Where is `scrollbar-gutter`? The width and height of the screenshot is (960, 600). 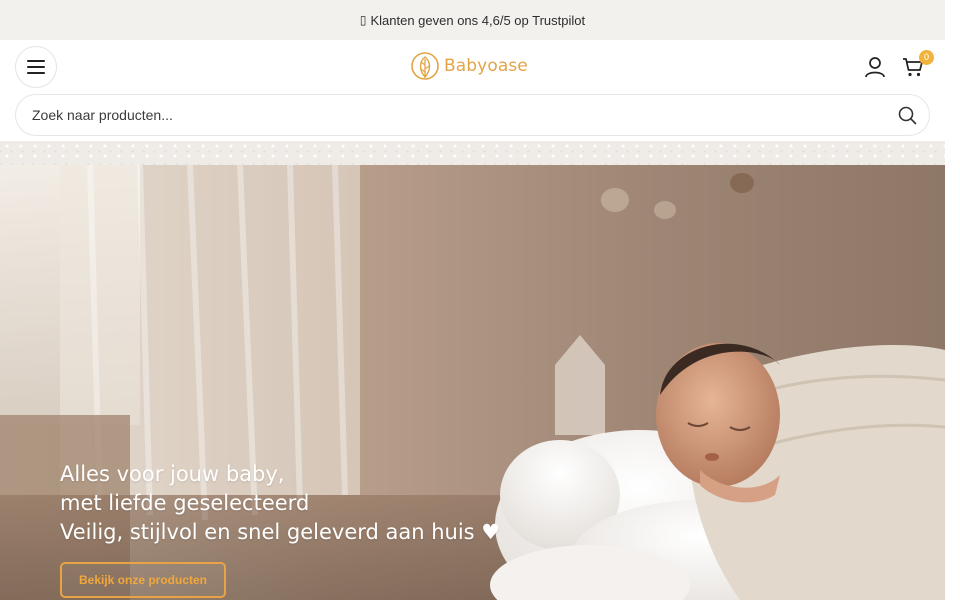 scrollbar-gutter is located at coordinates (952, 300).